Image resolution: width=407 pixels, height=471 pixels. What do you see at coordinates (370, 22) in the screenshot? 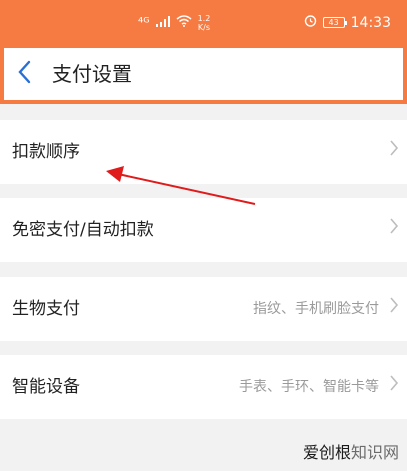
I see `clock: 14:33` at bounding box center [370, 22].